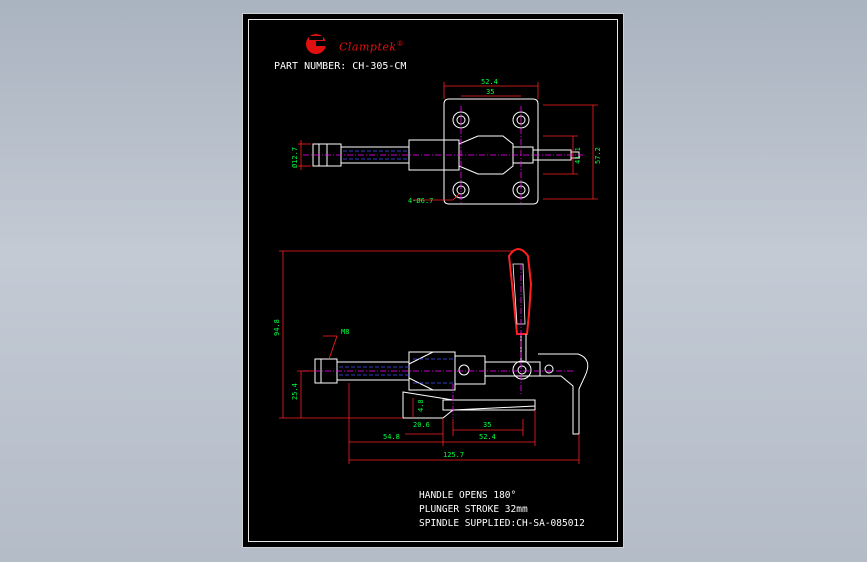 The width and height of the screenshot is (867, 562). I want to click on dim-holes: 4-Ø6.7, so click(420, 201).